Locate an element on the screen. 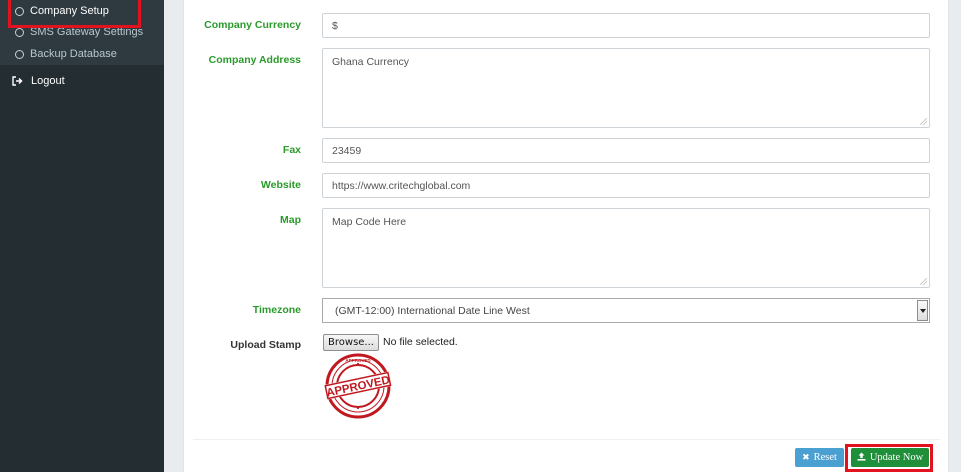 The height and width of the screenshot is (472, 961). sidebar-item-company-setup: Company Setup is located at coordinates (62, 11).